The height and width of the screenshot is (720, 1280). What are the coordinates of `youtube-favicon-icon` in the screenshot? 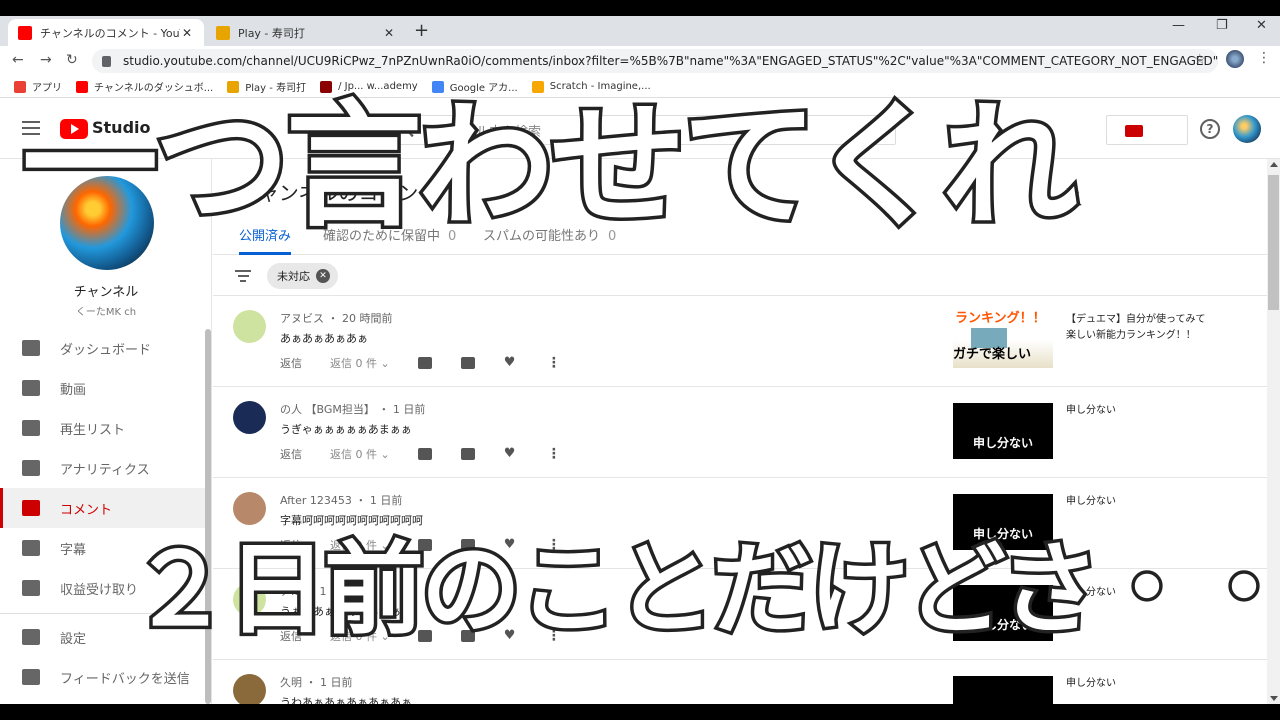 It's located at (25, 32).